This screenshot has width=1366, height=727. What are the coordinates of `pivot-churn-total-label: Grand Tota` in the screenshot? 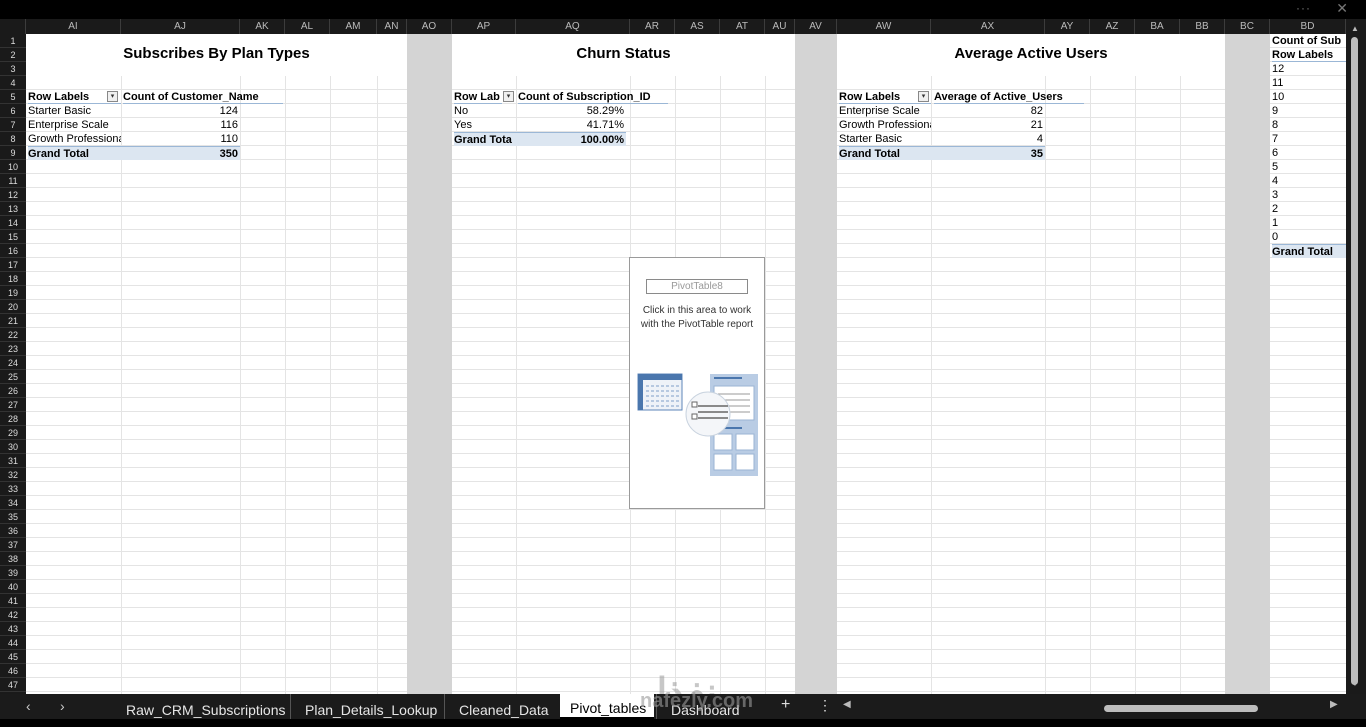 It's located at (485, 139).